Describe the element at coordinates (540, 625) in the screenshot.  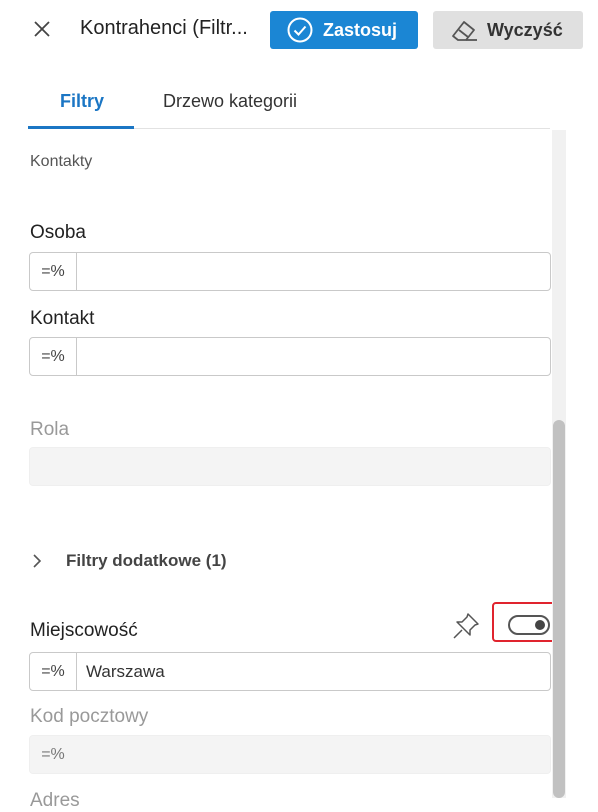
I see `toggle-knob` at that location.